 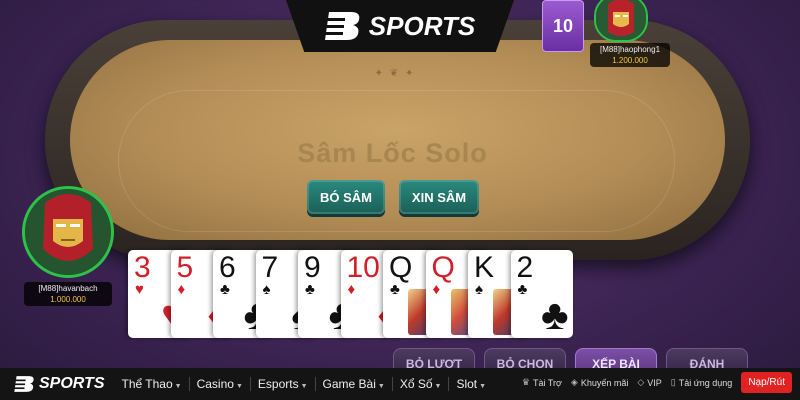 I want to click on nav-link-sponsor: ♛ Tài Trợ, so click(x=542, y=382).